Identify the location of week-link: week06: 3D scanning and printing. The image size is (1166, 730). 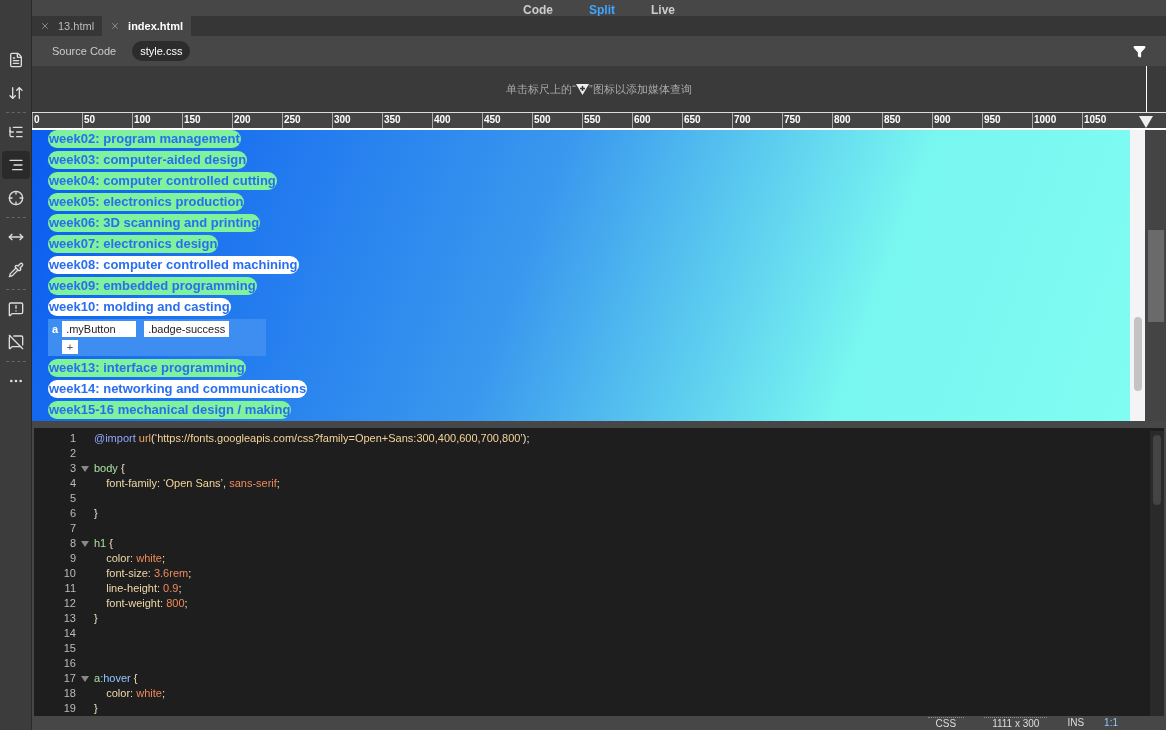
(154, 223).